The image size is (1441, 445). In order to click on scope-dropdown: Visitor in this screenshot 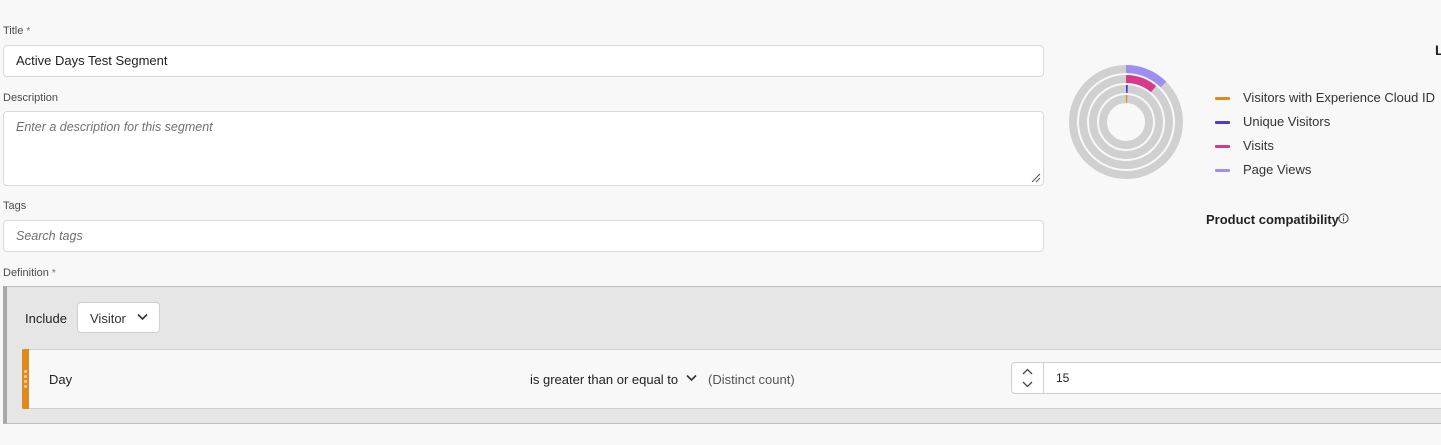, I will do `click(118, 317)`.